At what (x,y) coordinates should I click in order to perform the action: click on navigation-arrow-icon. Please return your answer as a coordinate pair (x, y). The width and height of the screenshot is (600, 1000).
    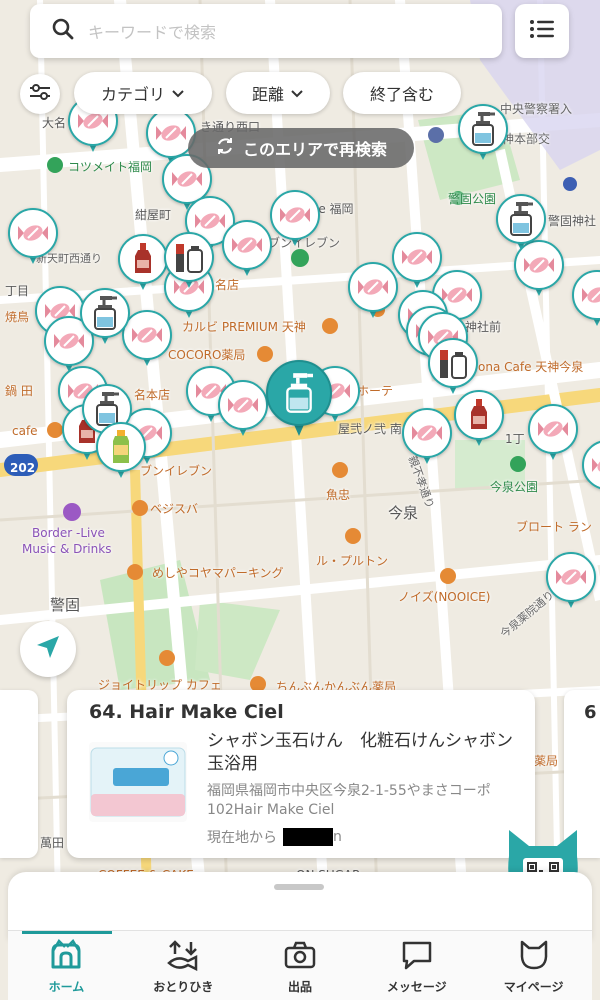
    Looking at the image, I should click on (48, 649).